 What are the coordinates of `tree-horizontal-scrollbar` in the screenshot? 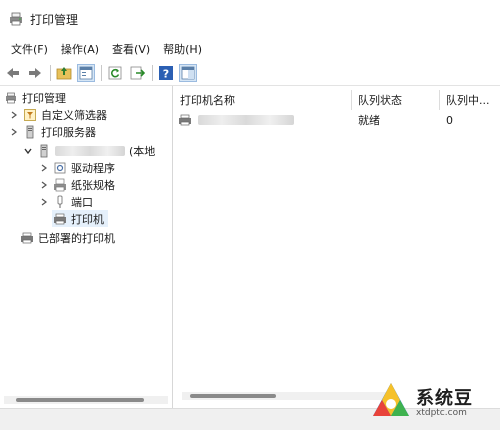 It's located at (86, 400).